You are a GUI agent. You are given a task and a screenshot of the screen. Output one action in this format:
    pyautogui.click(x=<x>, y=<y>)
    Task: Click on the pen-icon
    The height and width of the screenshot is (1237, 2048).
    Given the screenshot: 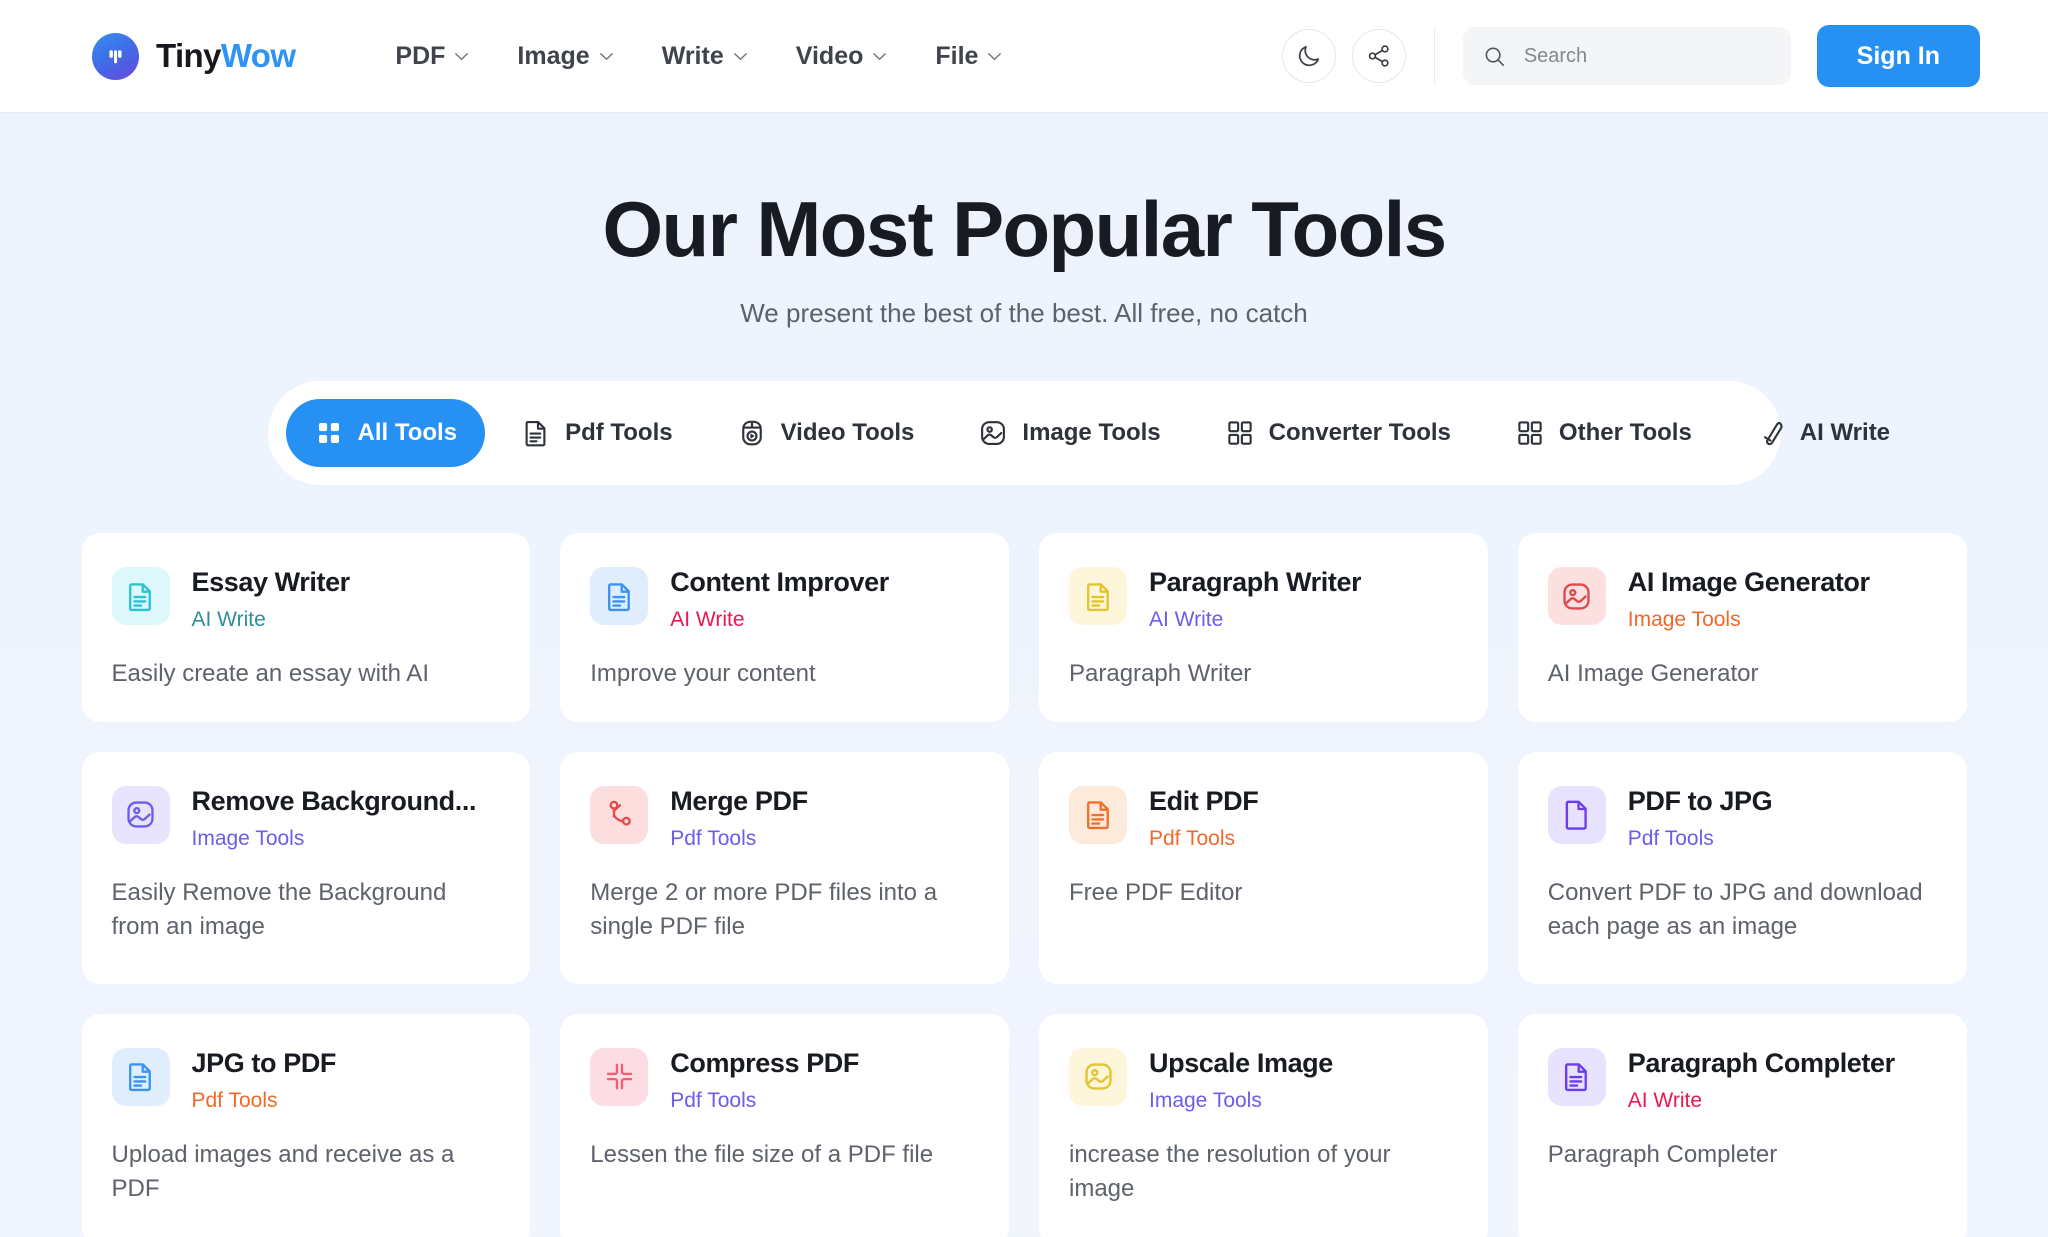 What is the action you would take?
    pyautogui.click(x=1773, y=434)
    